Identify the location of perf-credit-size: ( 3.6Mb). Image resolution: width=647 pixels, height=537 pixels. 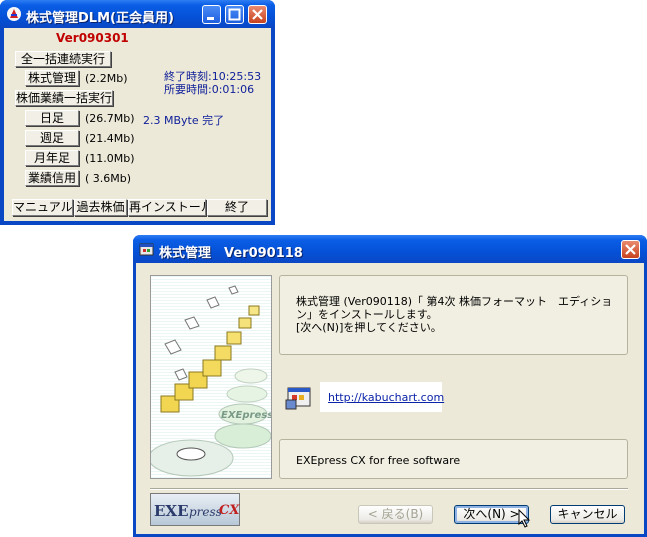
(108, 178).